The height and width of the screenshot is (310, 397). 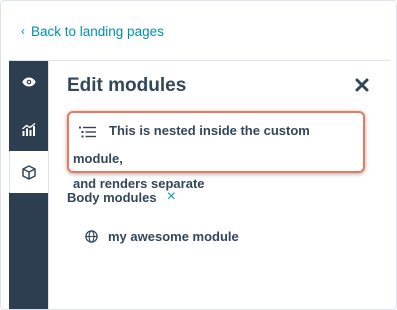 I want to click on back-to-landing-pages-link: ‹ Back to landing pages, so click(x=92, y=31).